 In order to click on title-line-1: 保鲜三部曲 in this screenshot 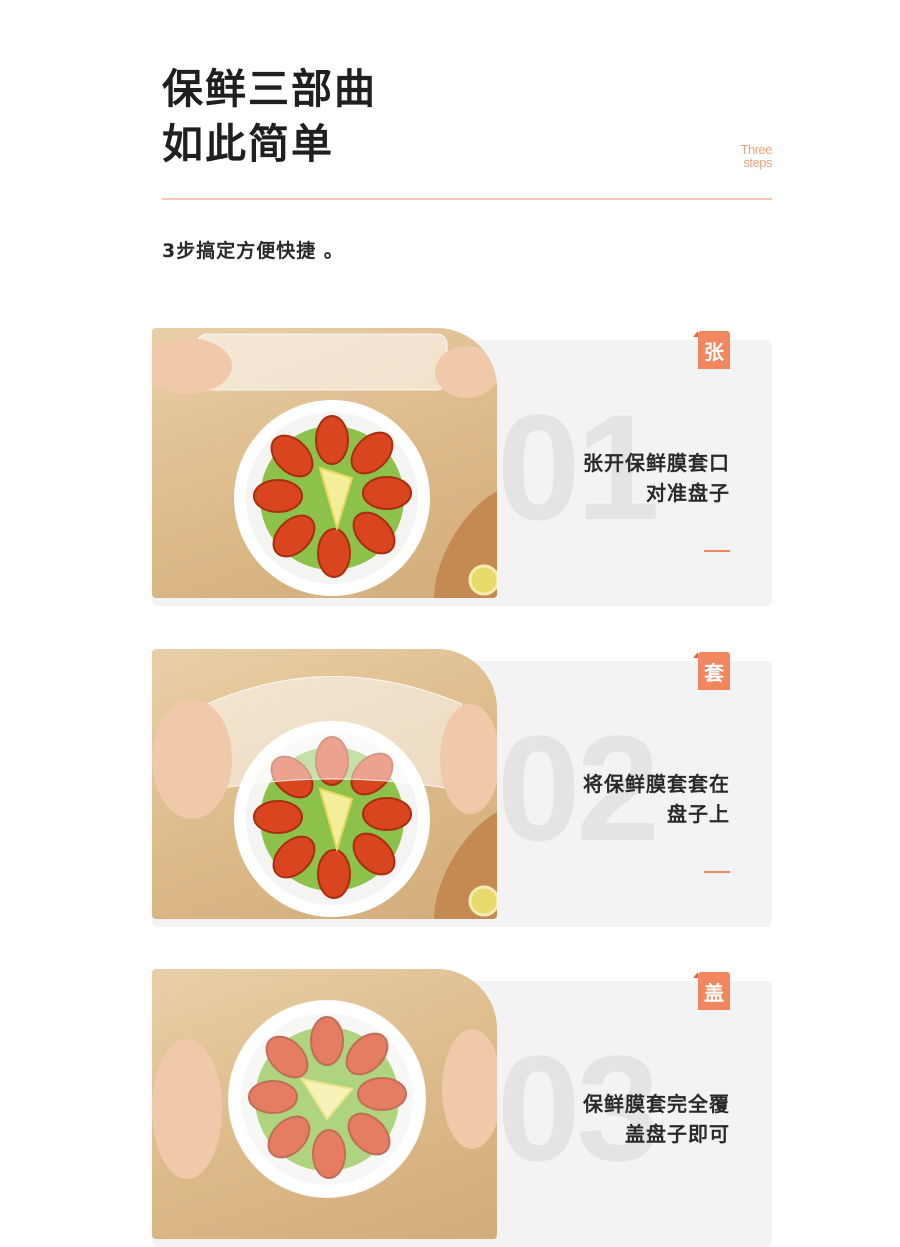, I will do `click(269, 89)`.